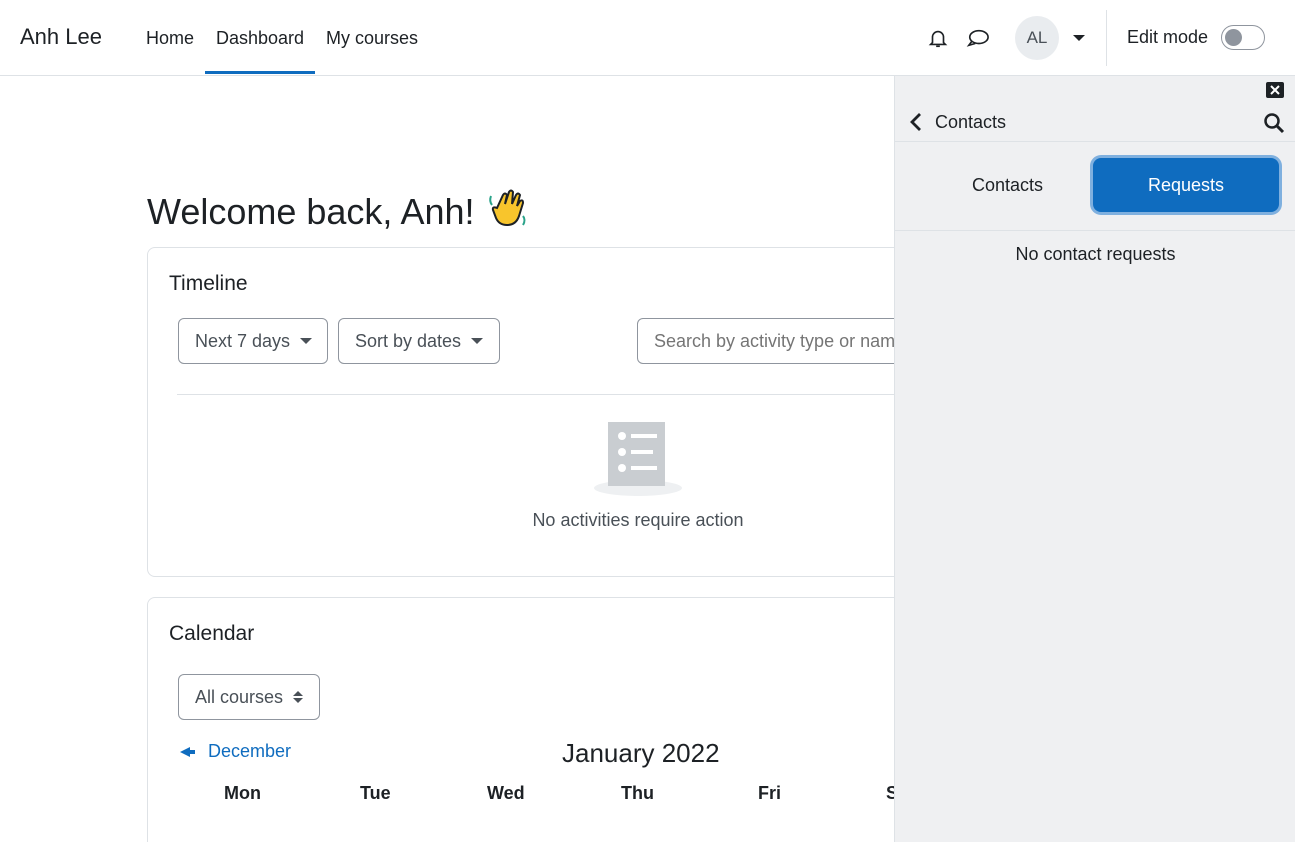 The height and width of the screenshot is (842, 1295). What do you see at coordinates (311, 211) in the screenshot?
I see `welcome-text: Welcome back, Anh!` at bounding box center [311, 211].